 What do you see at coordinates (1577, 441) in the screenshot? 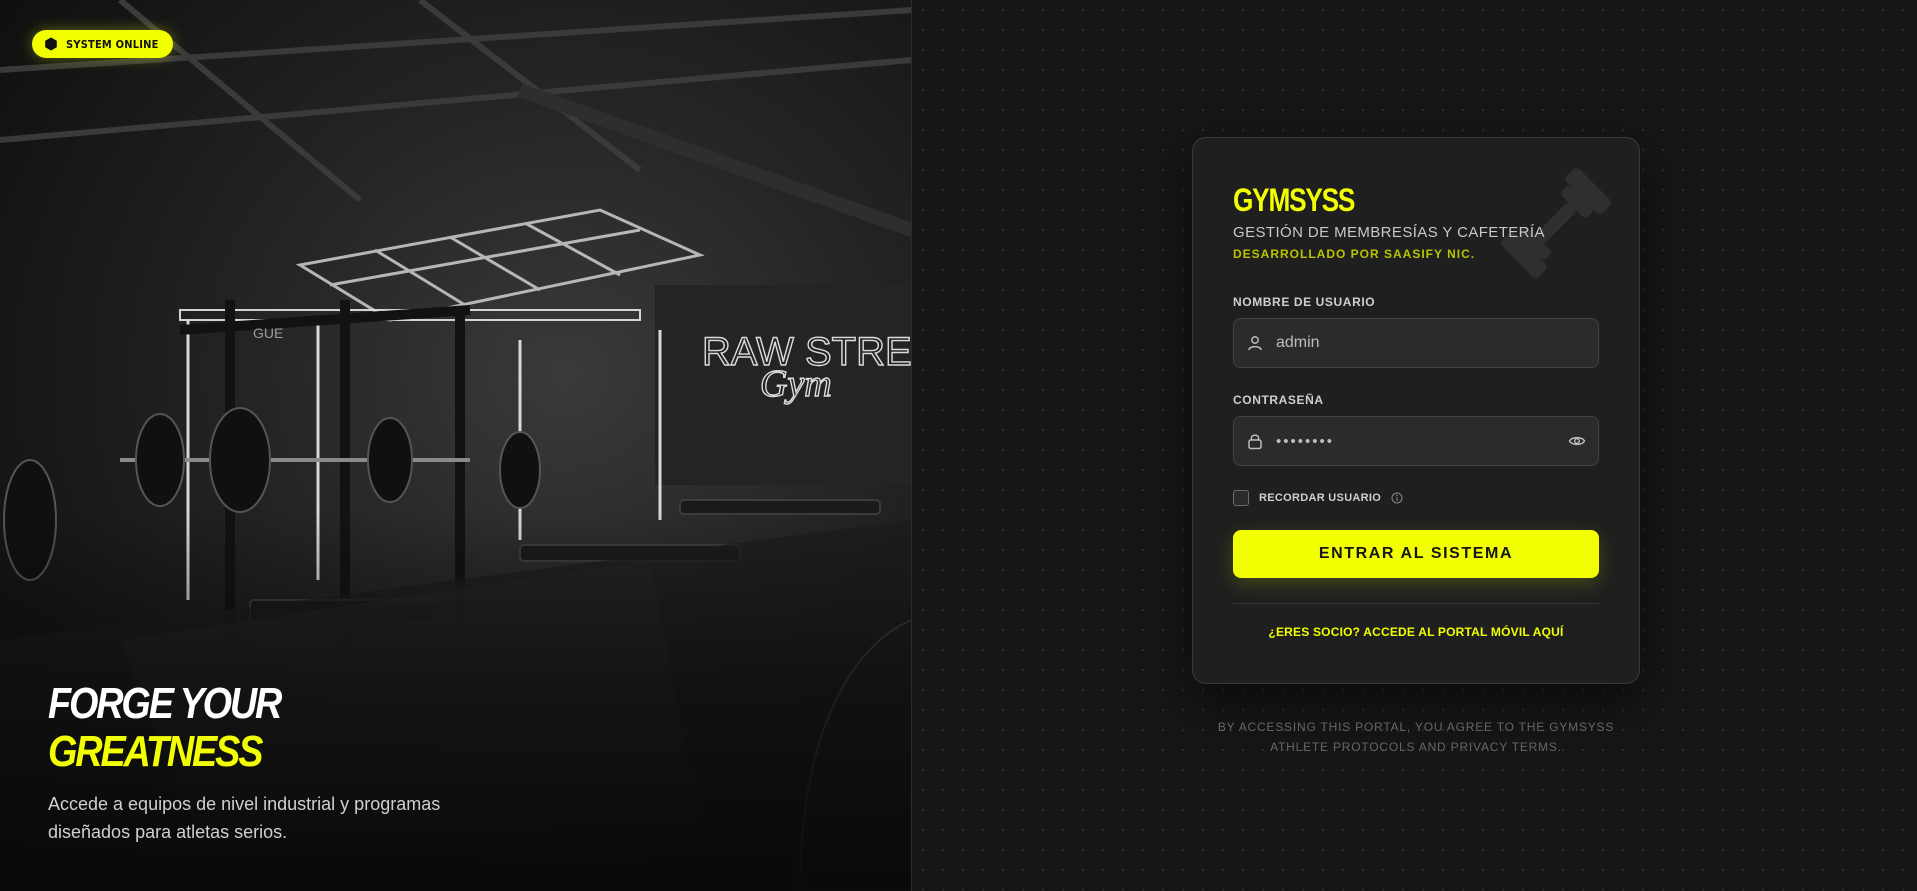
I see `eye-icon` at bounding box center [1577, 441].